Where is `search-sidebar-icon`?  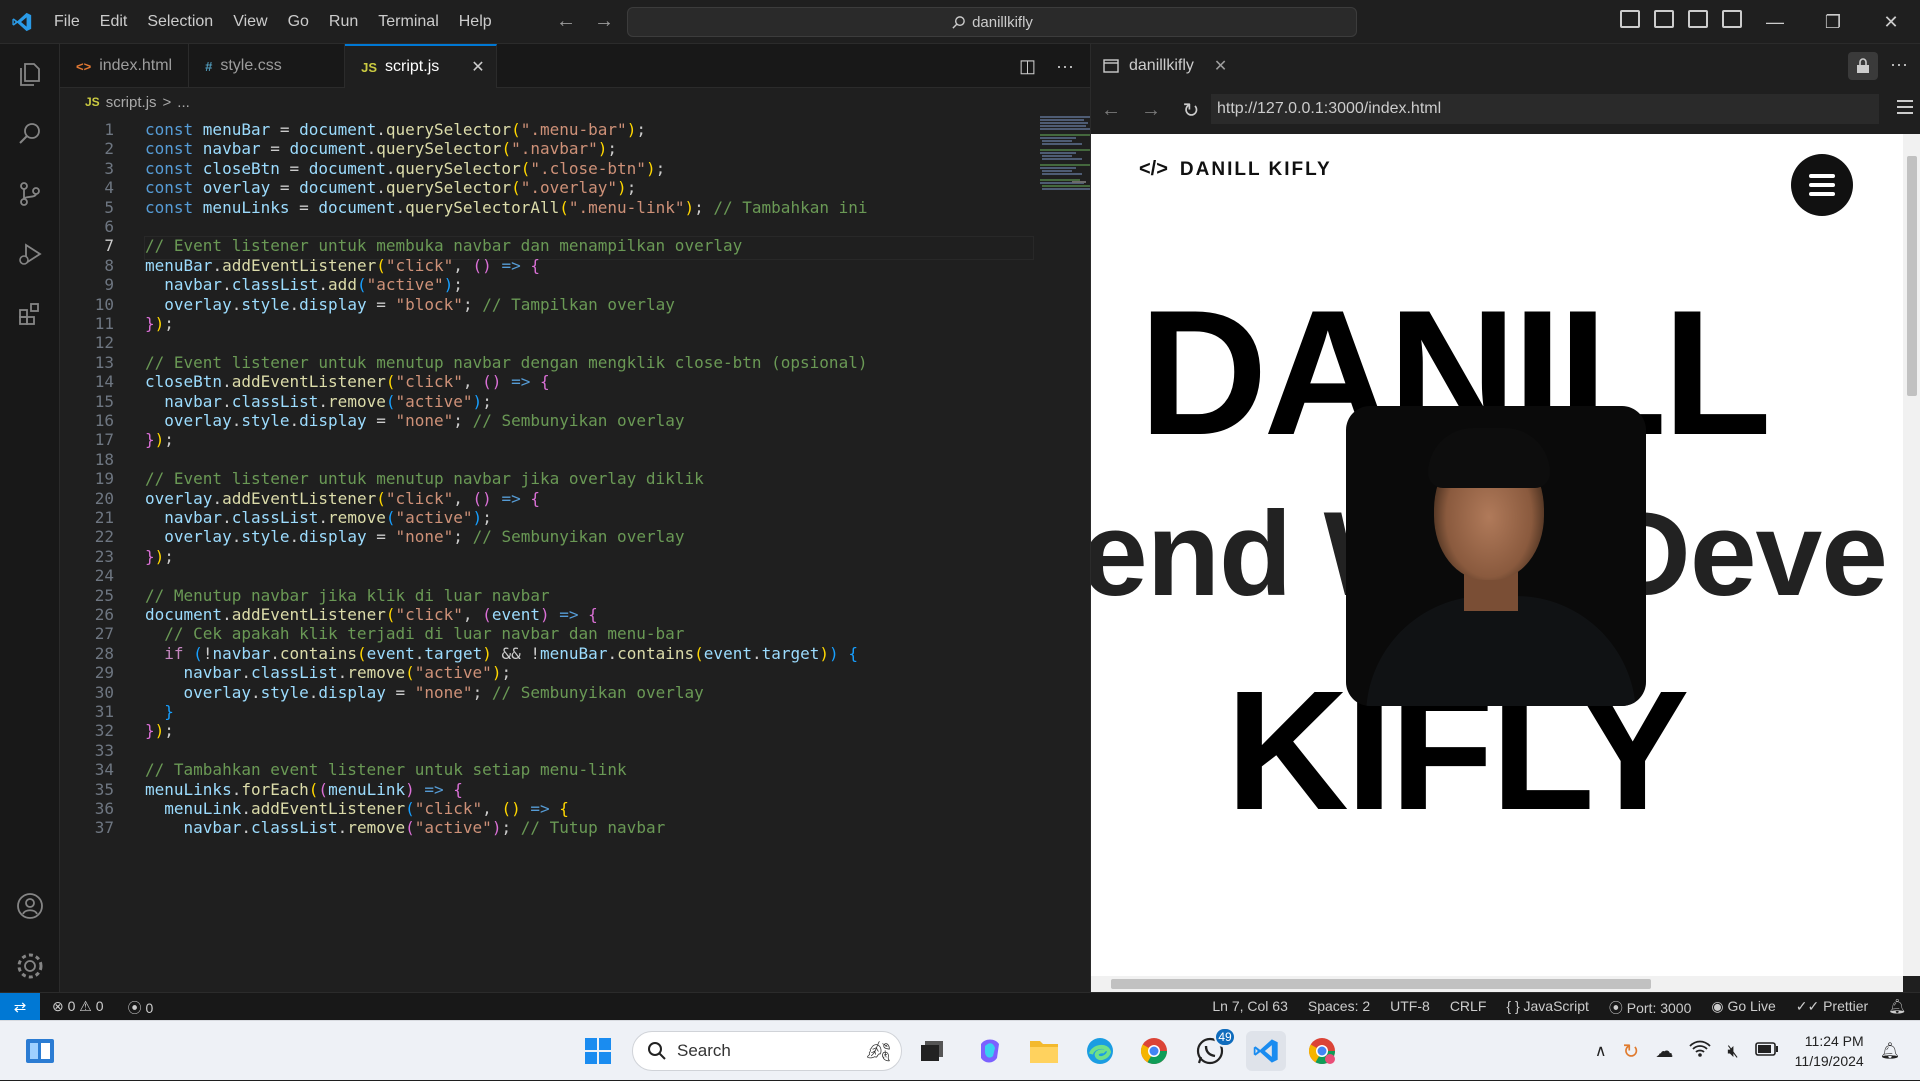 search-sidebar-icon is located at coordinates (30, 134).